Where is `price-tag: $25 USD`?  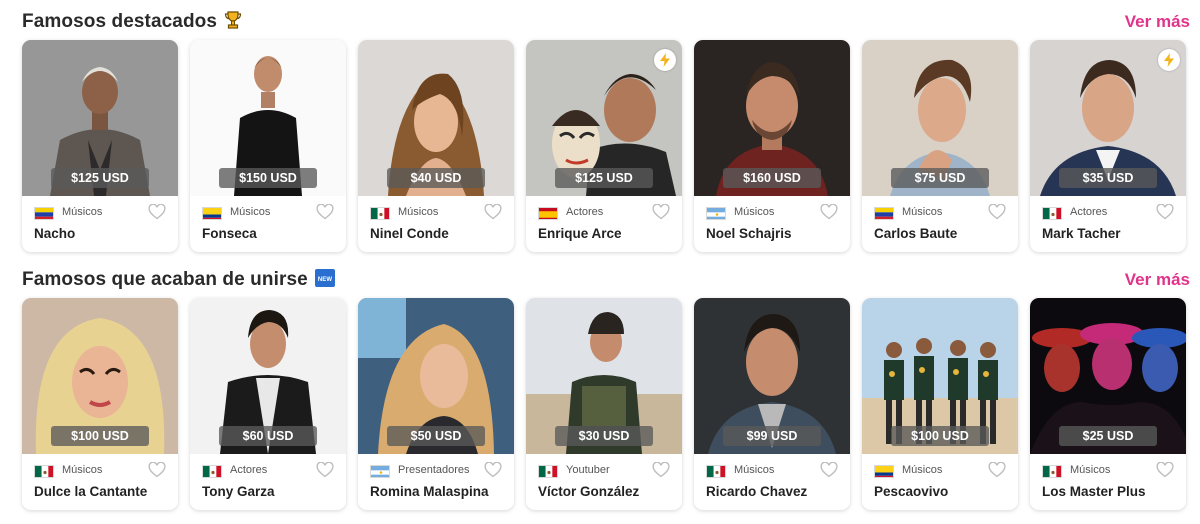
price-tag: $25 USD is located at coordinates (1108, 436).